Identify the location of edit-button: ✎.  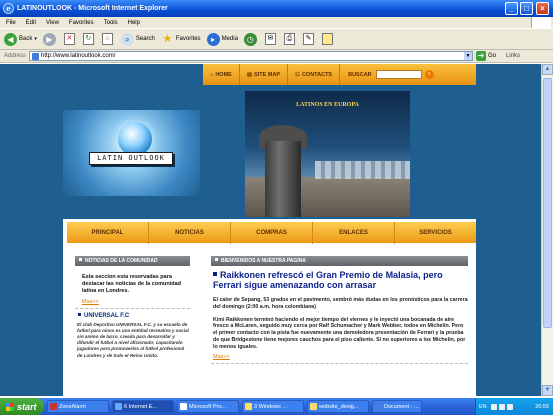
(309, 39).